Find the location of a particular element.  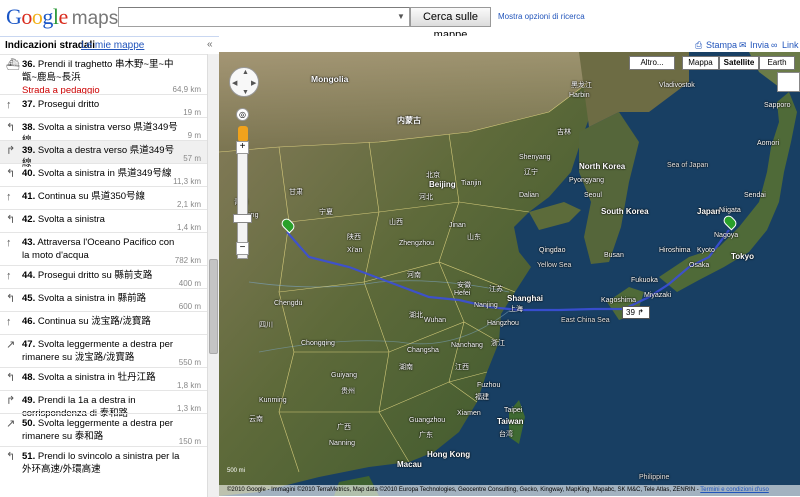

logo-google: Google is located at coordinates (37, 16).